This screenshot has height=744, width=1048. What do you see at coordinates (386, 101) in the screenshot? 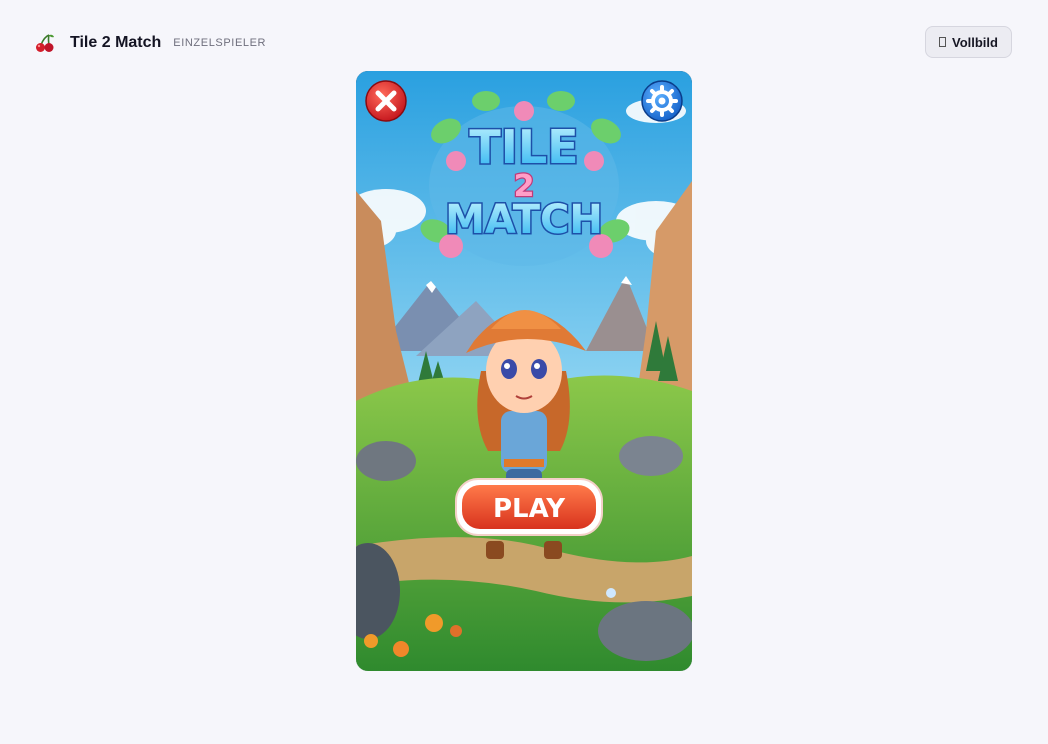
I see `close-button` at bounding box center [386, 101].